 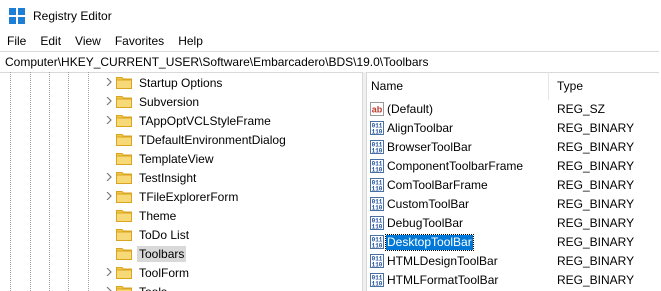 What do you see at coordinates (420, 128) in the screenshot?
I see `value-name: AlignToolbar` at bounding box center [420, 128].